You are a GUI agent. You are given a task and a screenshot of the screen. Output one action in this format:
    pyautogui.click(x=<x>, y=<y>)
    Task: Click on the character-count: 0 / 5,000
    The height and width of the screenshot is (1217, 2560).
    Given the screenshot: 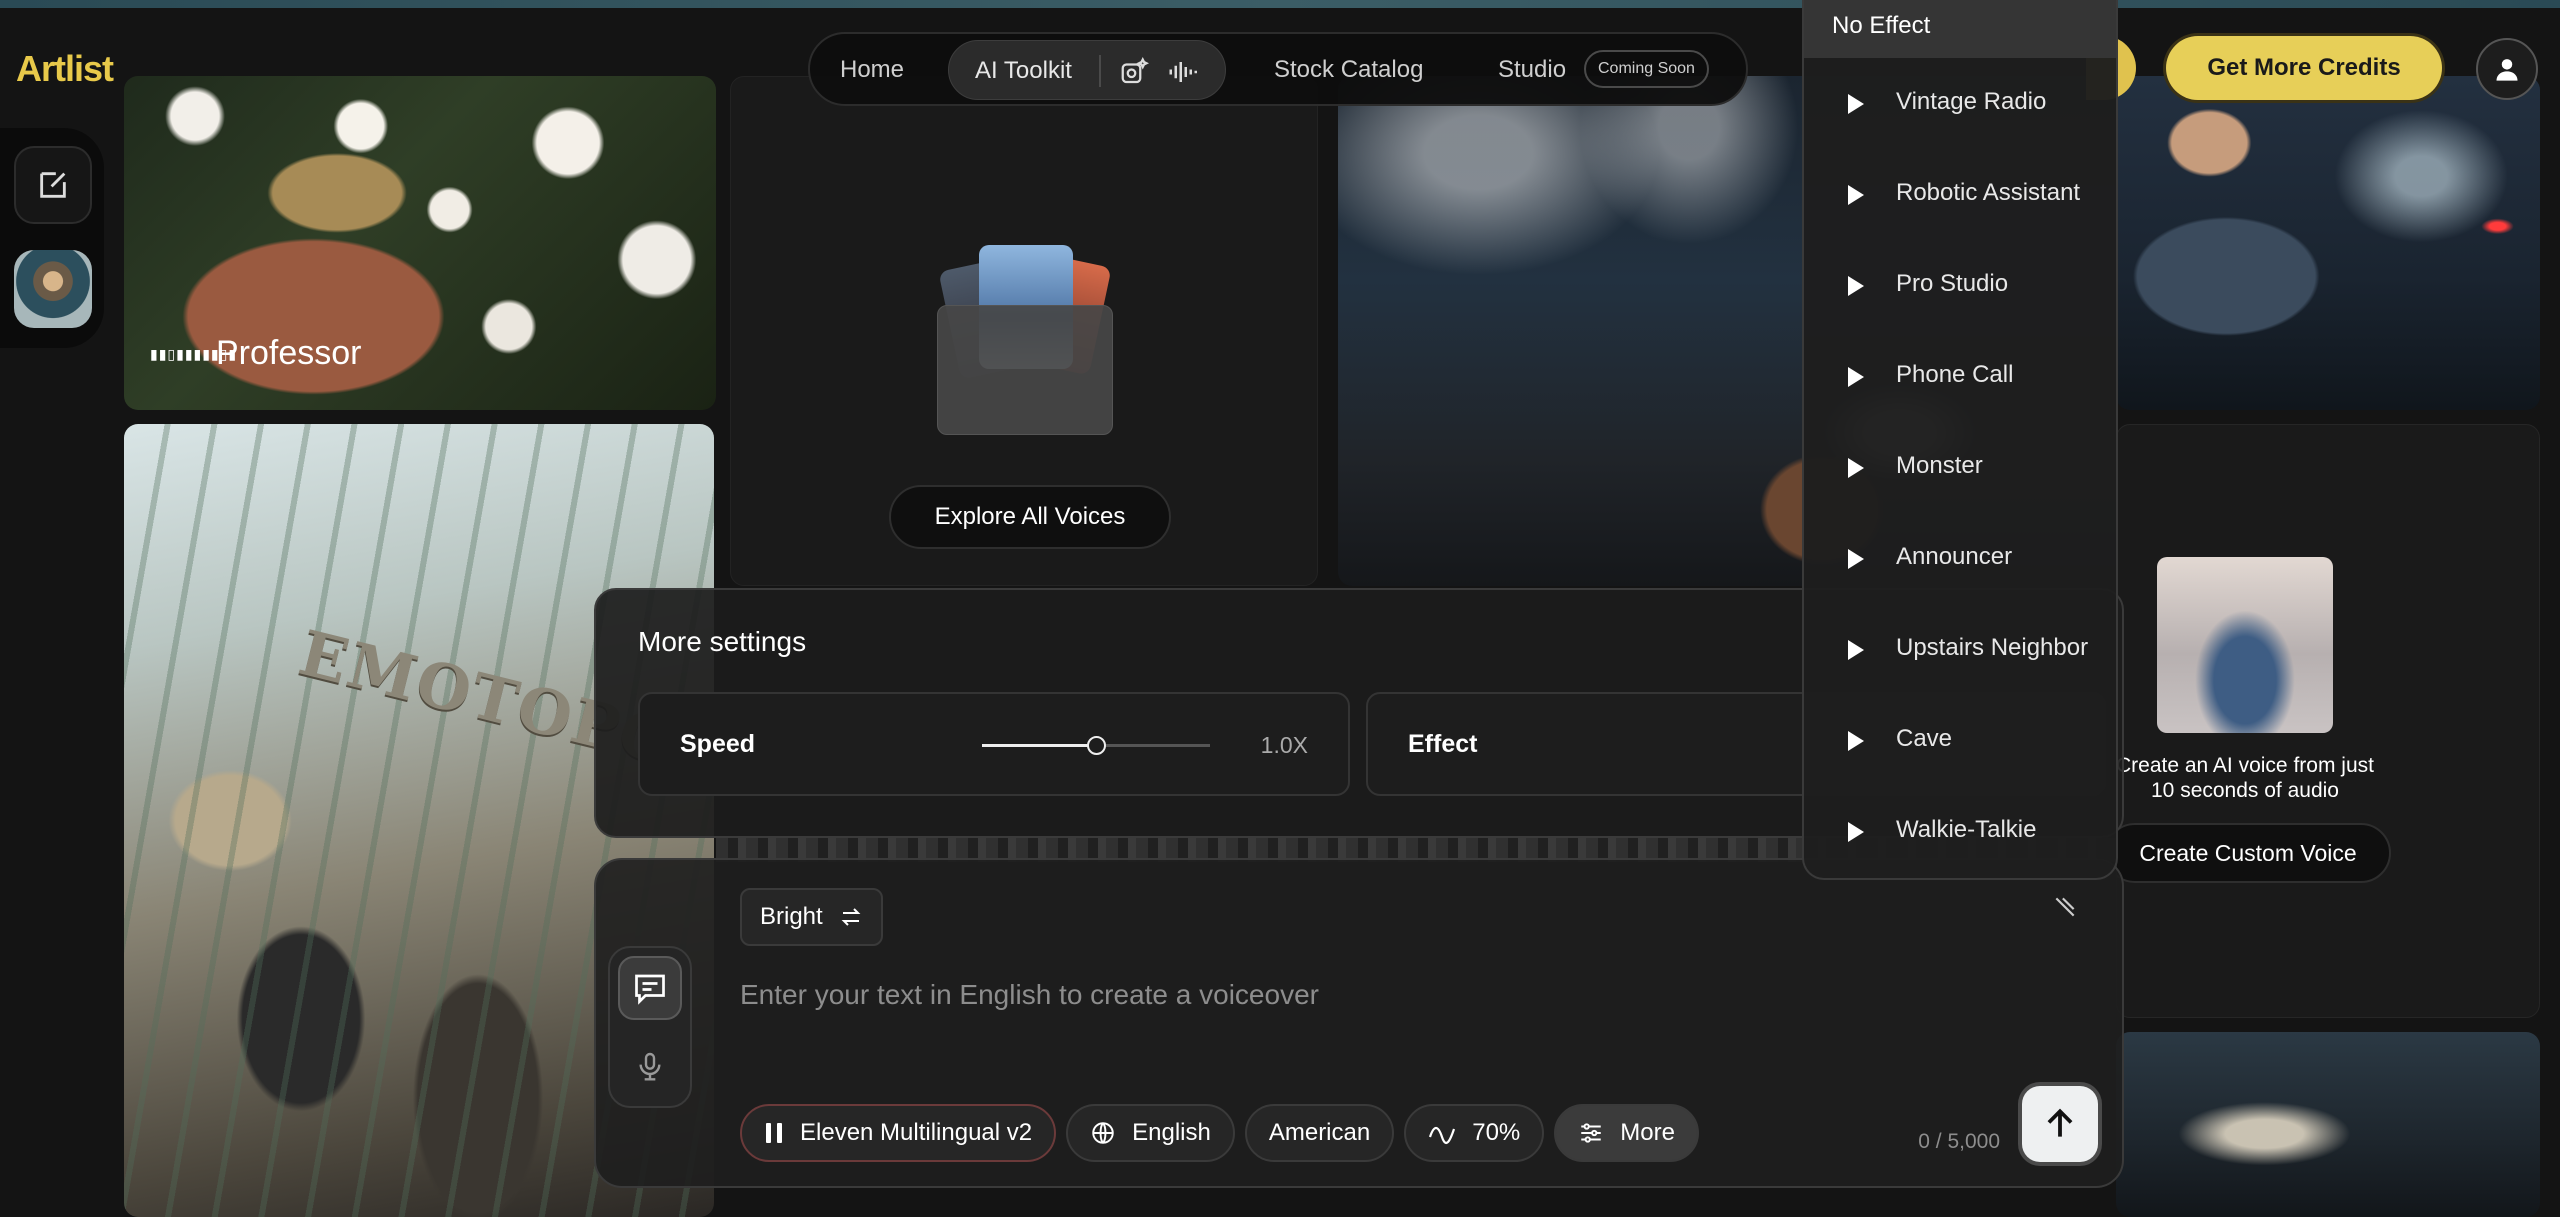 What is the action you would take?
    pyautogui.click(x=1959, y=1141)
    